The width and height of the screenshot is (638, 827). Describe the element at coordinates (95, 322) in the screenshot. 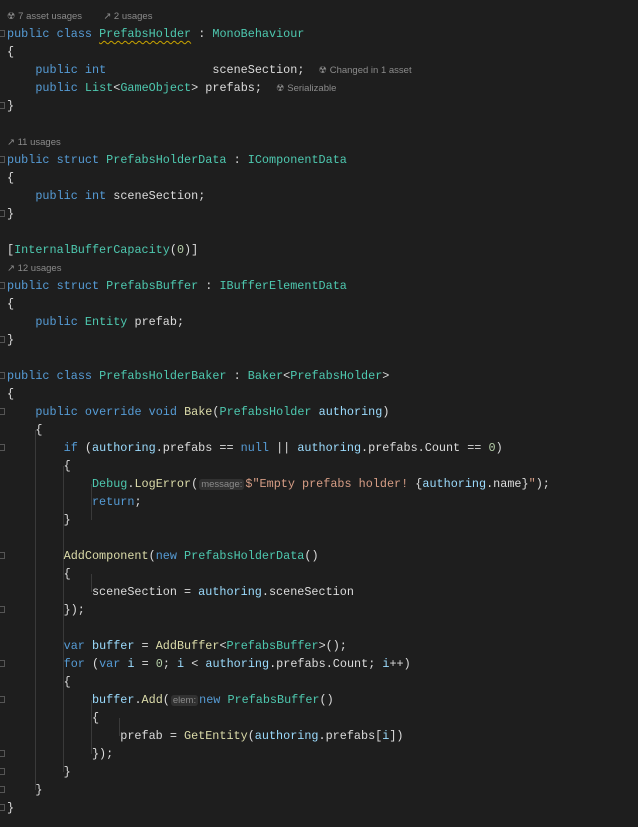

I see `code-line: public Entity prefab;` at that location.